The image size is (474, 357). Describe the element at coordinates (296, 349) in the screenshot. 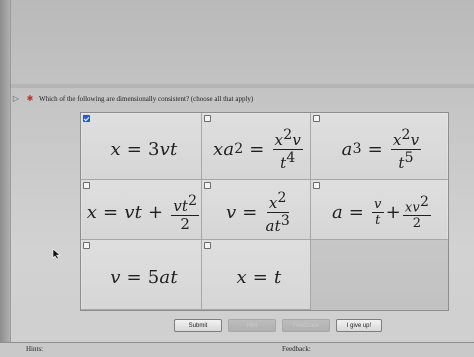

I see `feedback-label: Feedback:` at that location.